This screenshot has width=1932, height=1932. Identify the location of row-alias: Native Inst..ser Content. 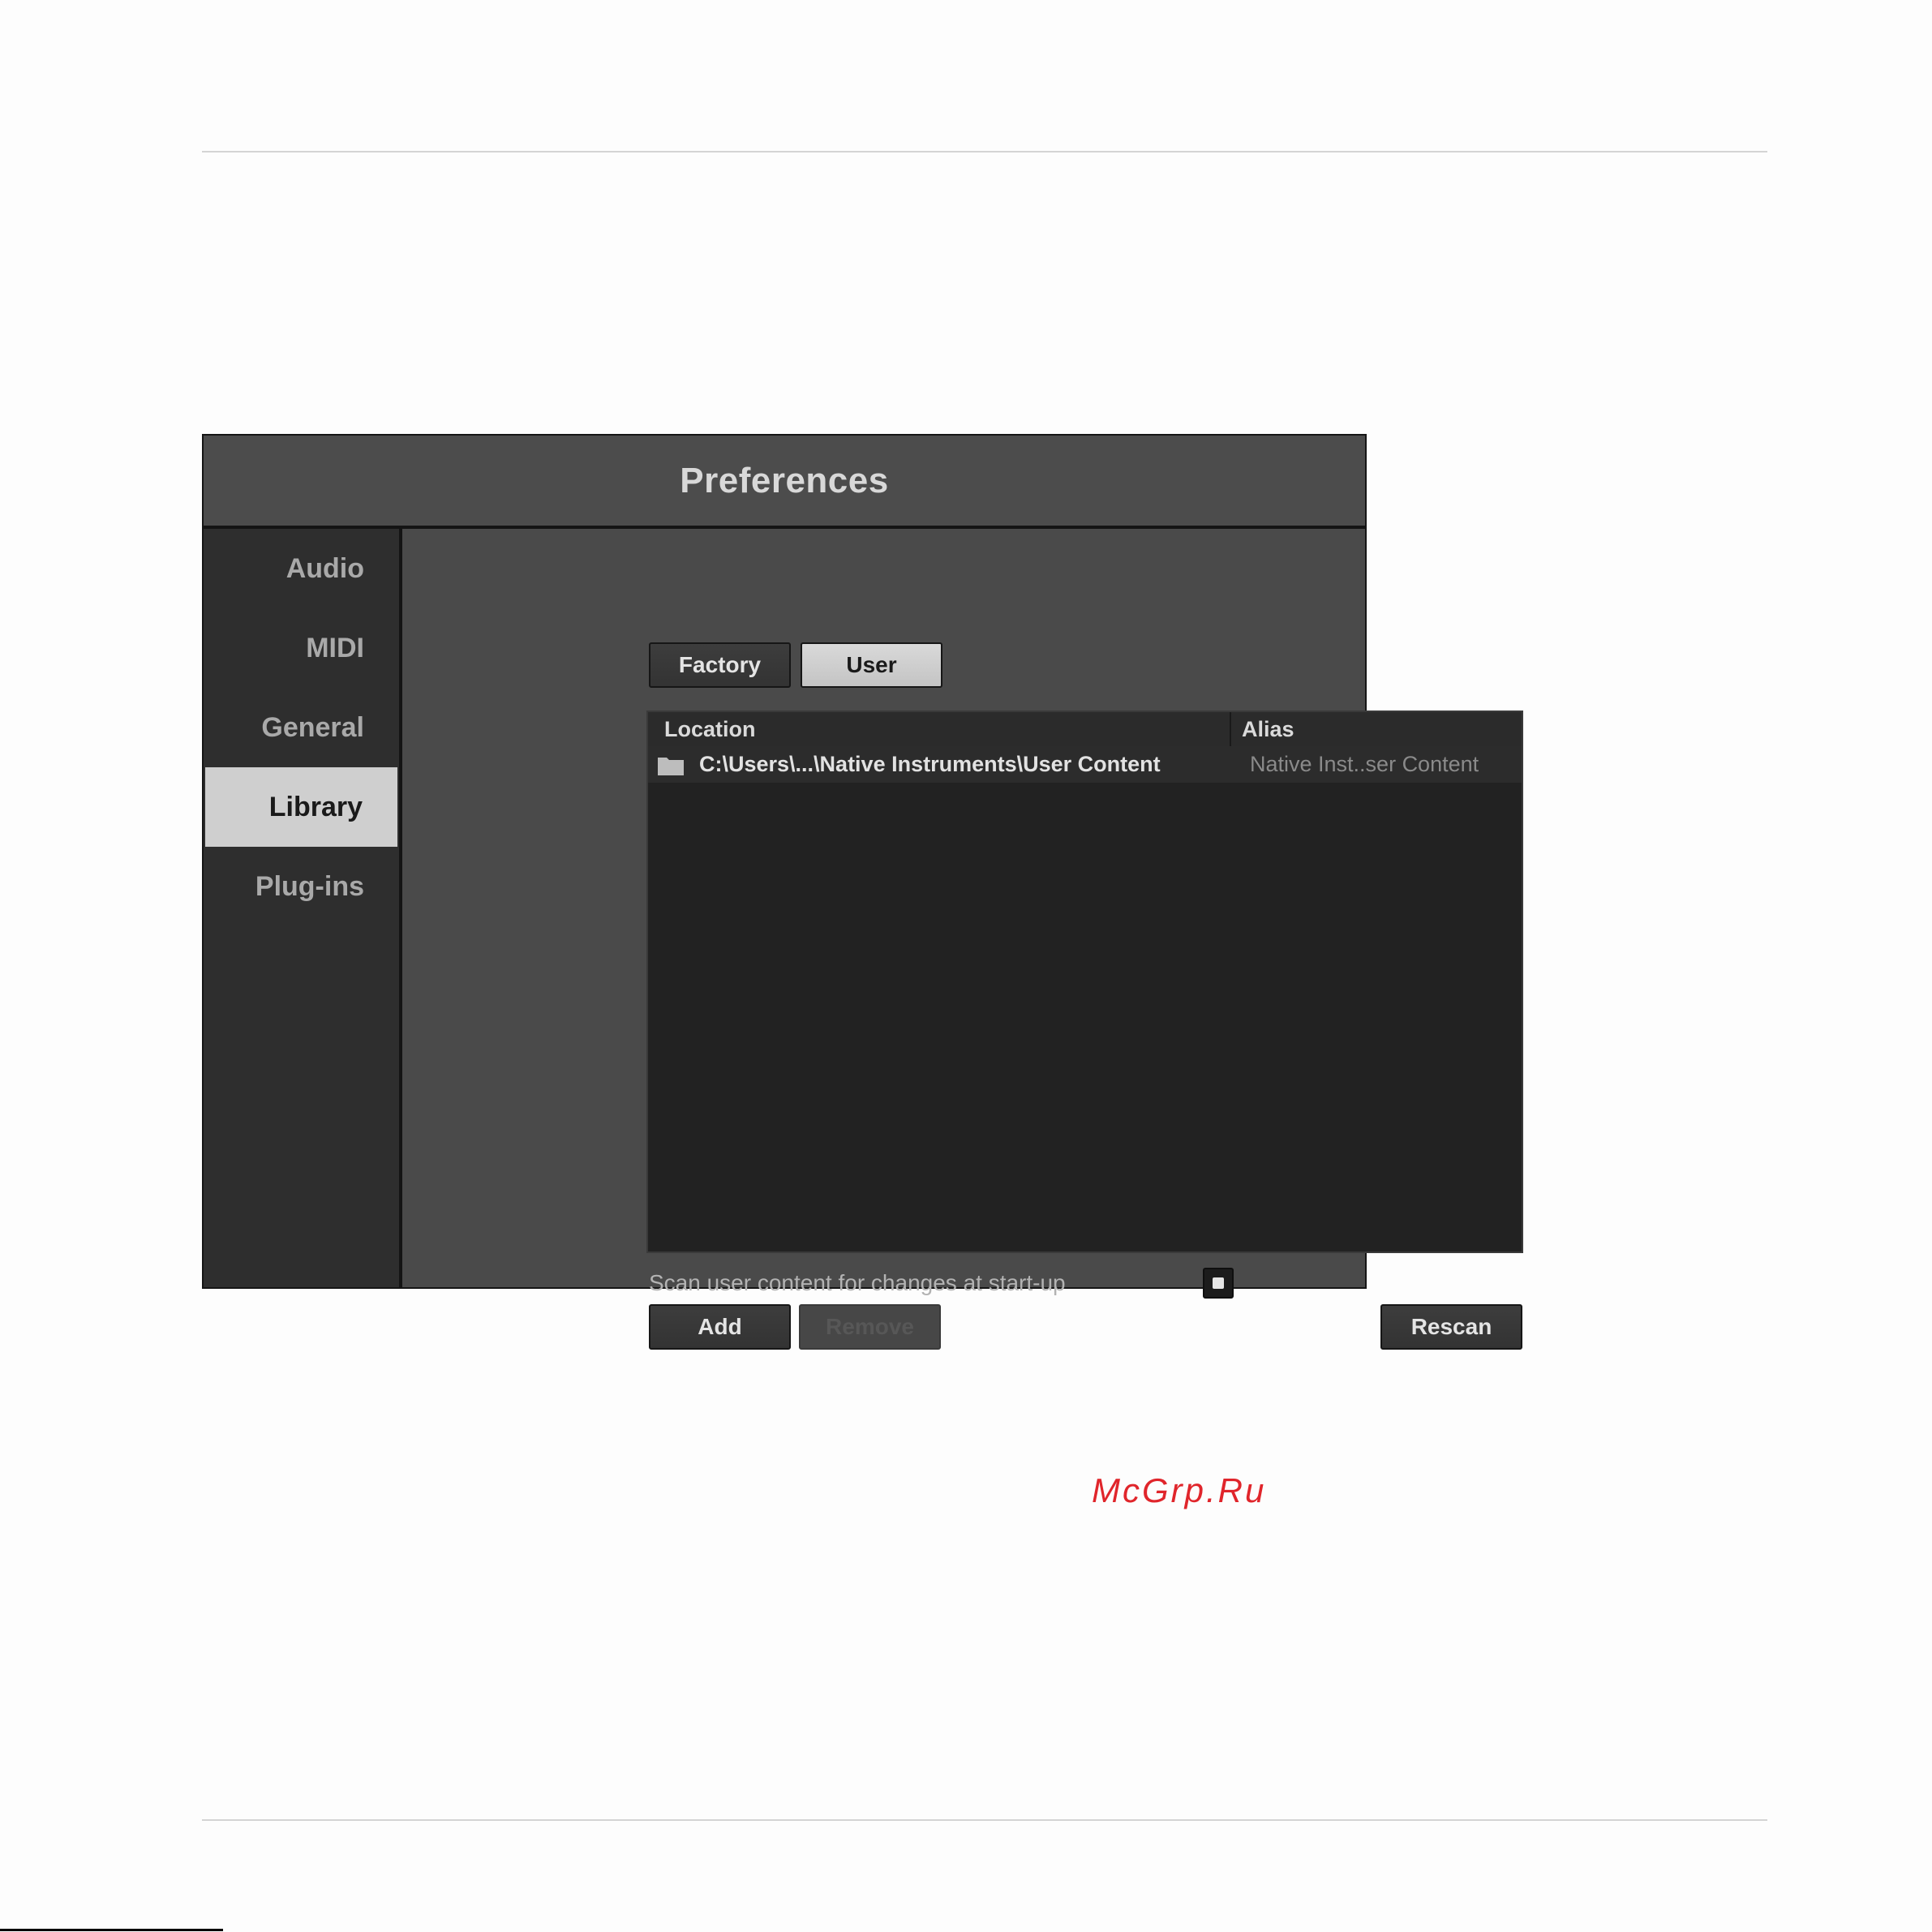
(1364, 764).